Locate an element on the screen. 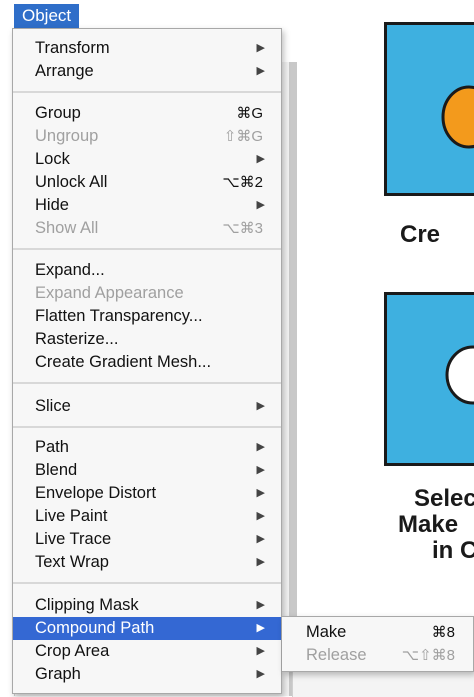  caption-bottom-line1: Selec is located at coordinates (444, 498).